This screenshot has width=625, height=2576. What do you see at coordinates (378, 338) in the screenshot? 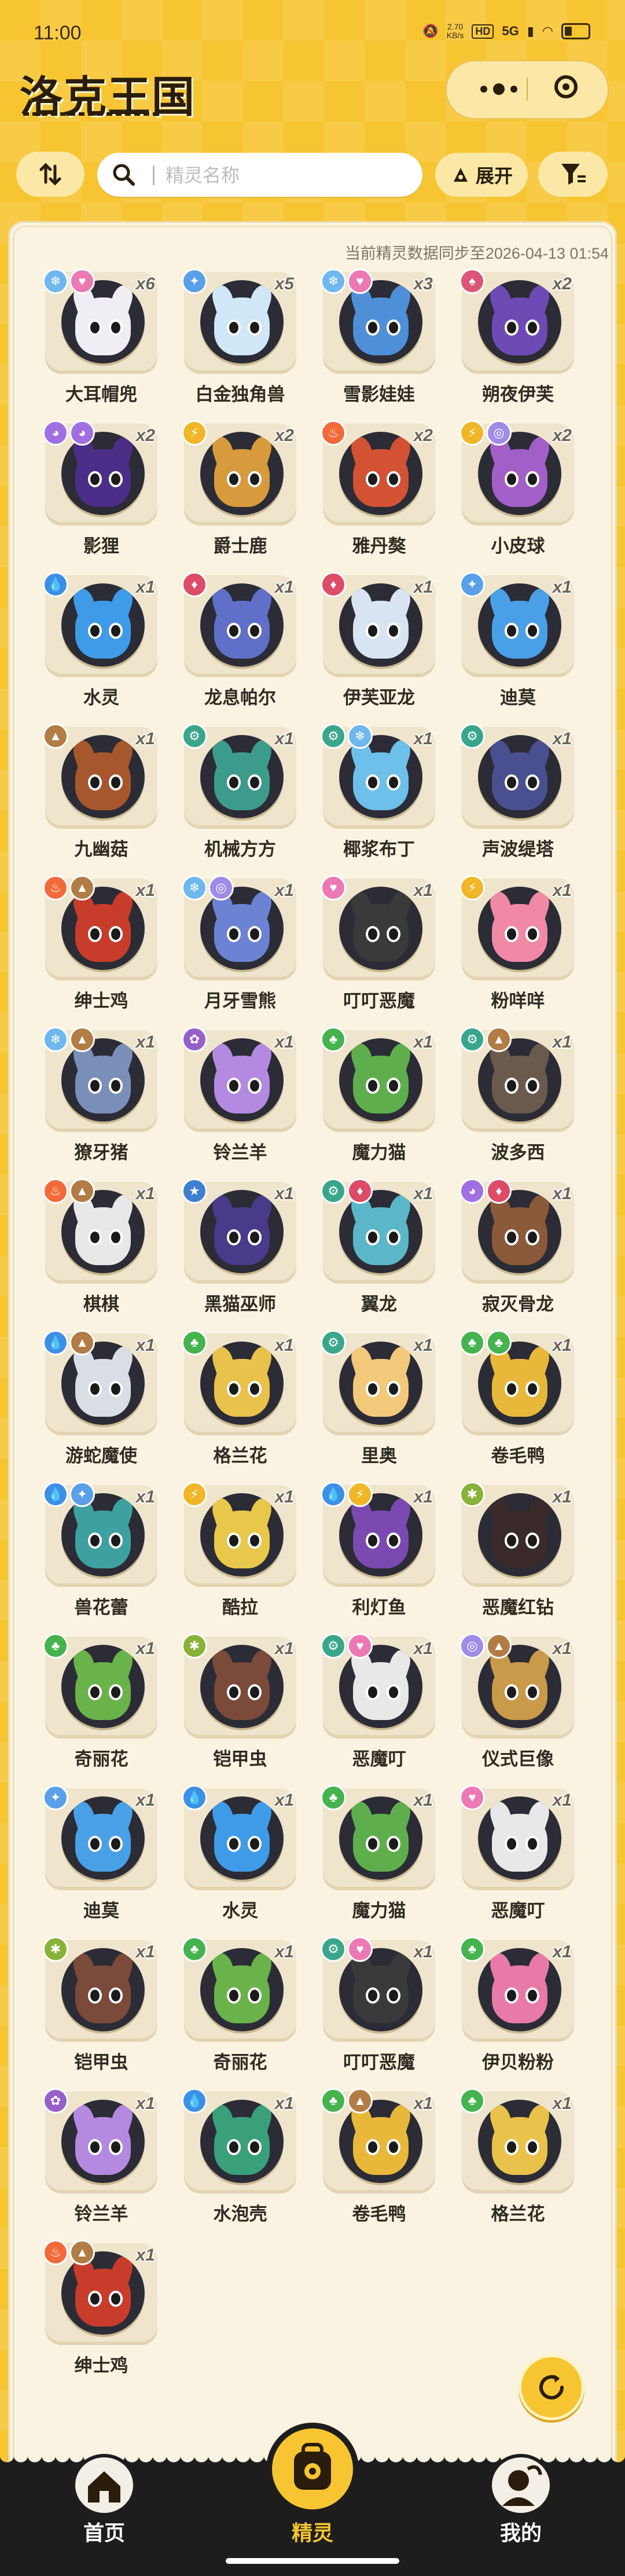
I see `pet-card: ❄ ♥ x3 雪影娃娃` at bounding box center [378, 338].